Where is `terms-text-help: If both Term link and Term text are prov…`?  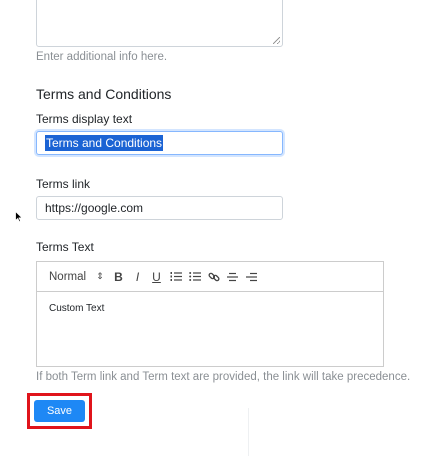 terms-text-help: If both Term link and Term text are prov… is located at coordinates (223, 377).